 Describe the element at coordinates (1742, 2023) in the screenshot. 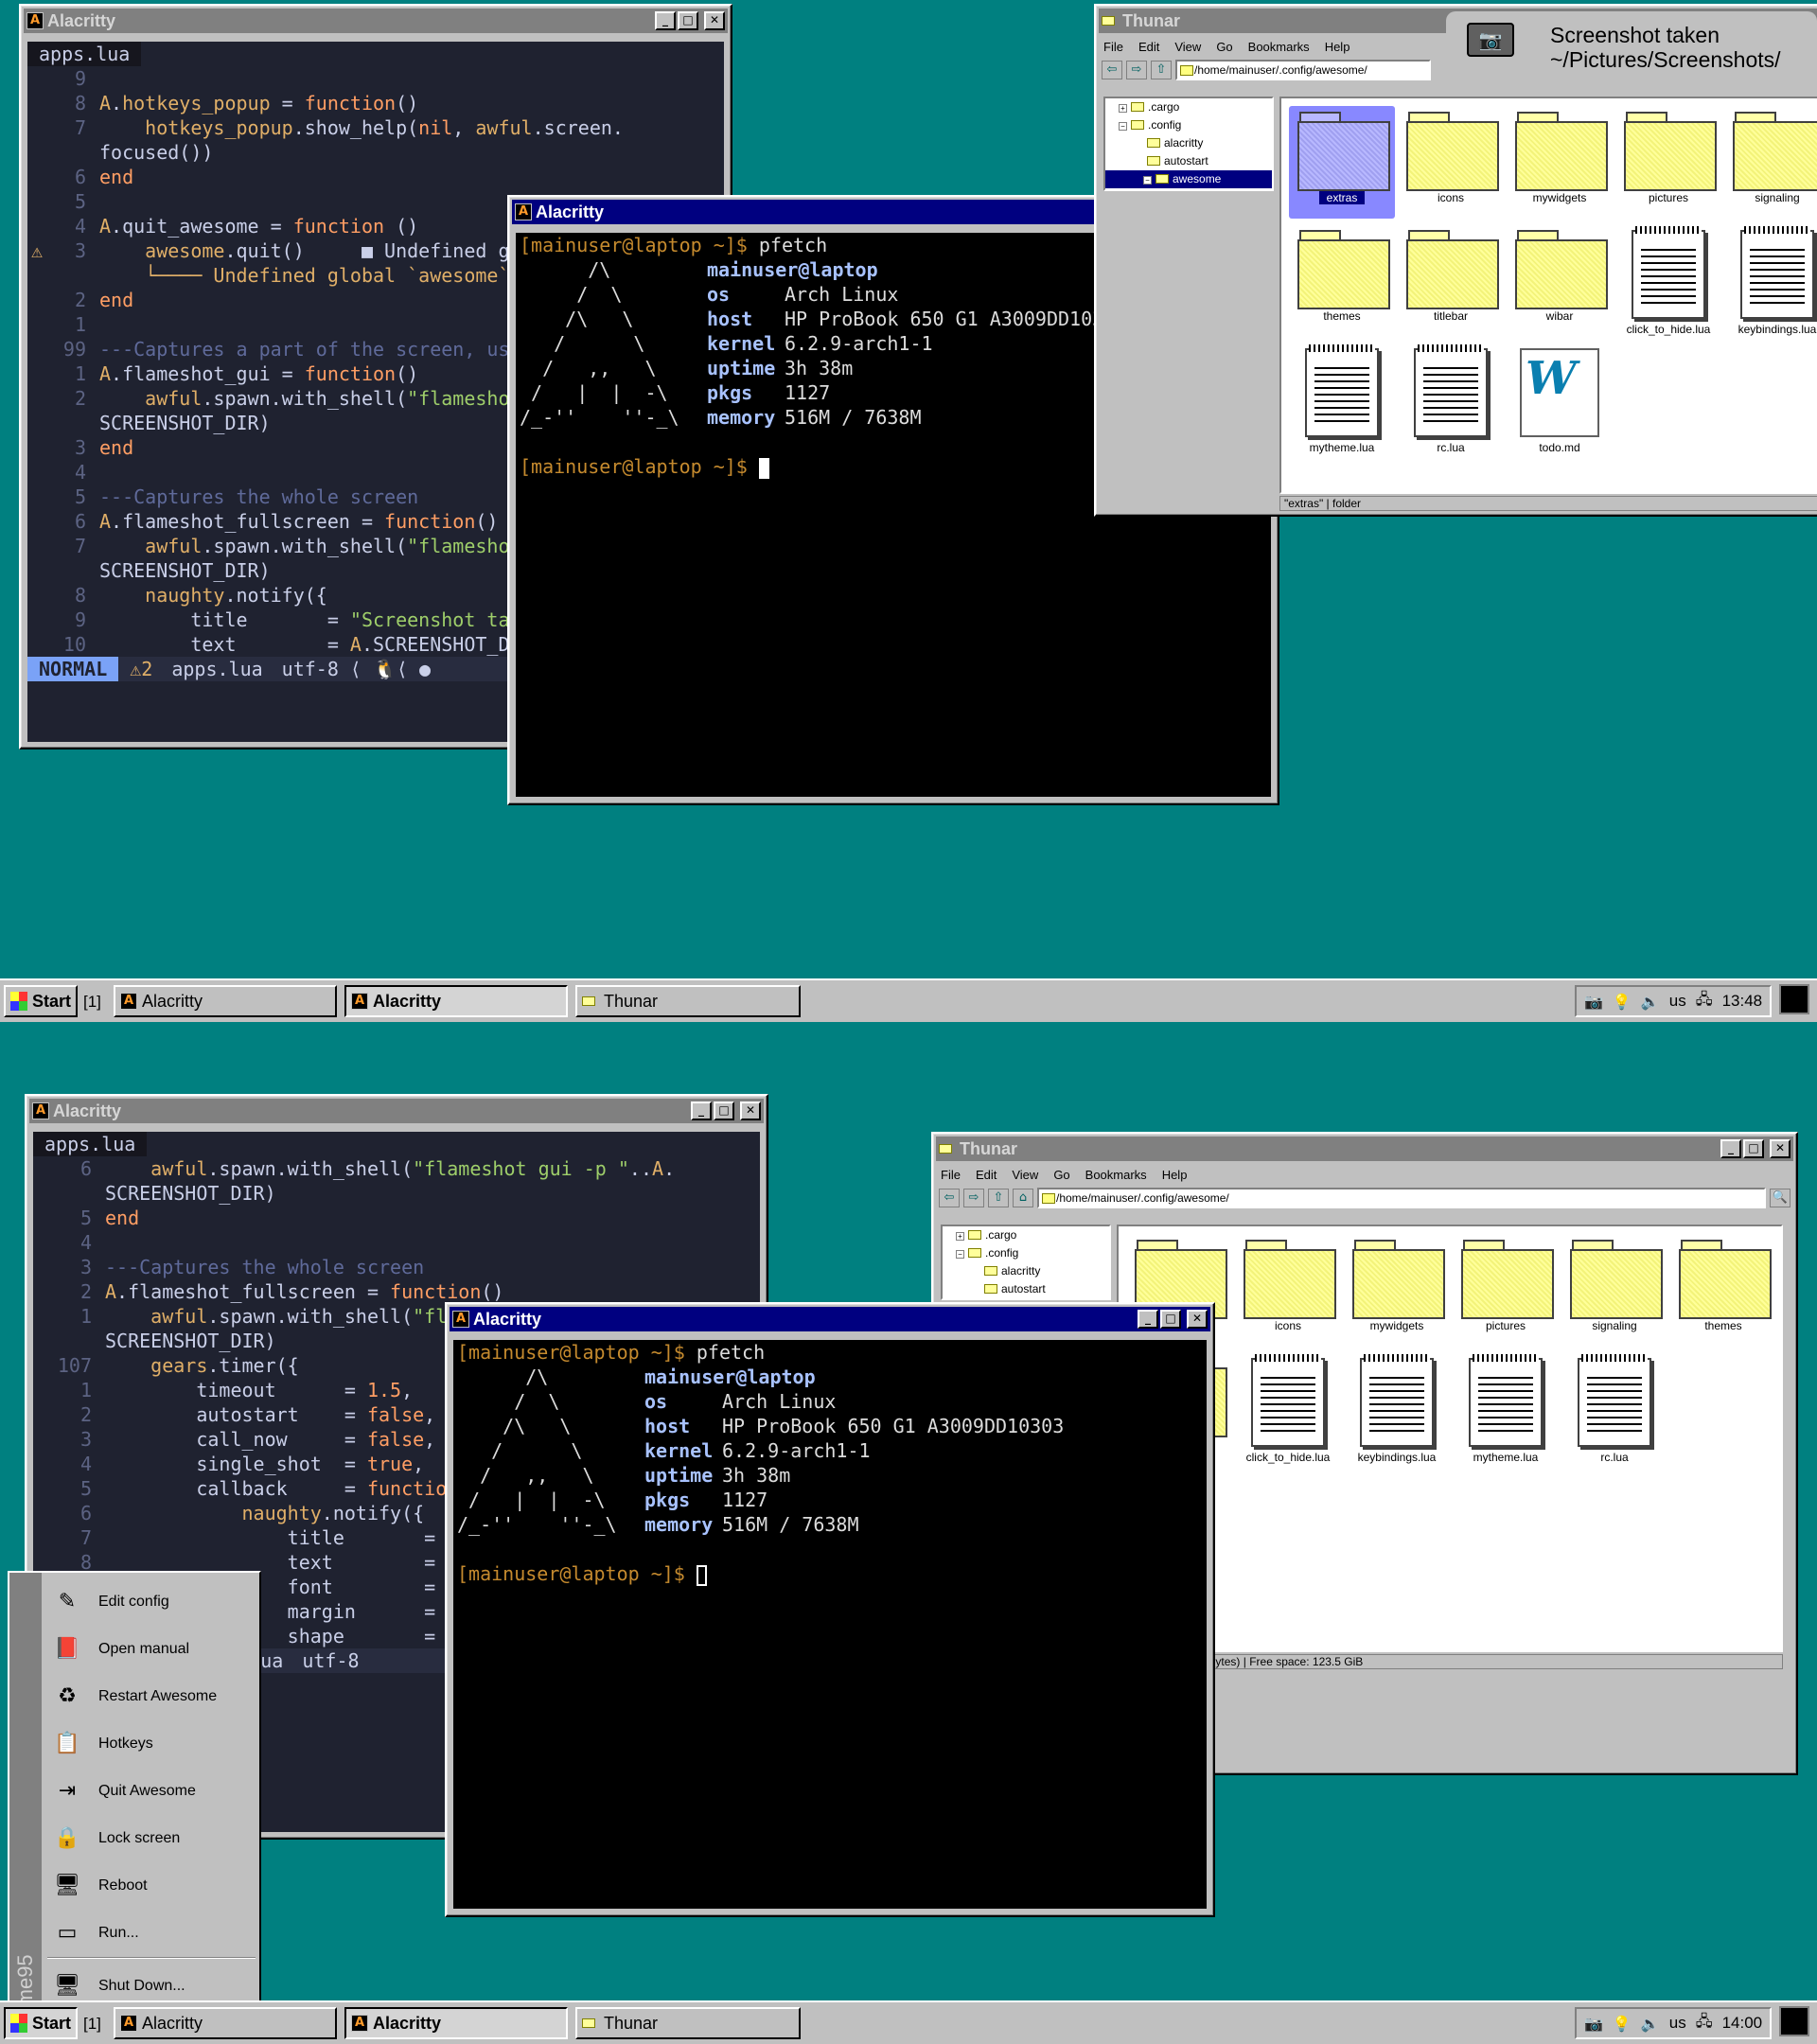

I see `clock: 14:00` at that location.